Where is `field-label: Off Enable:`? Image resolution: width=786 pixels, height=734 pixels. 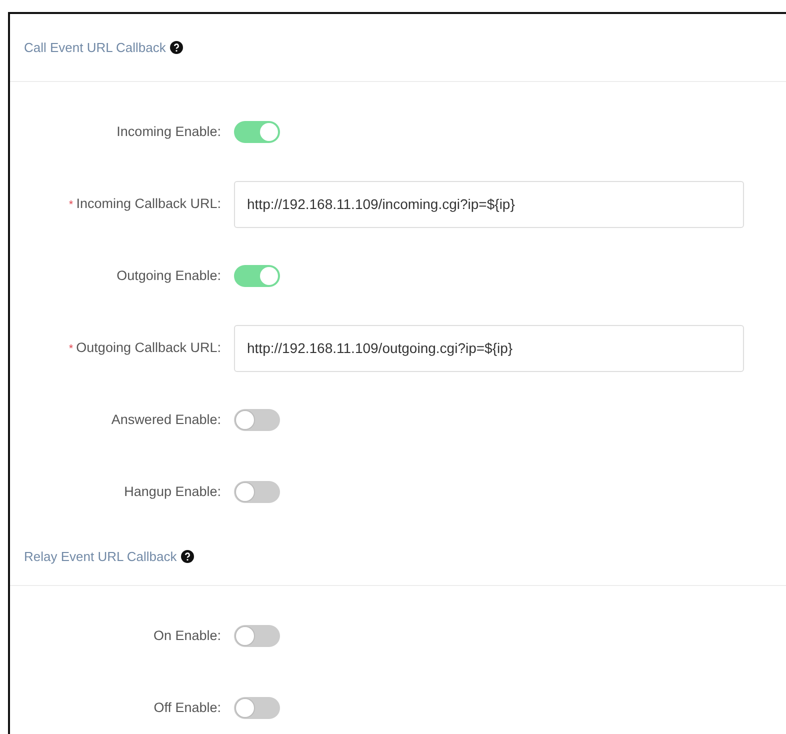
field-label: Off Enable: is located at coordinates (187, 707).